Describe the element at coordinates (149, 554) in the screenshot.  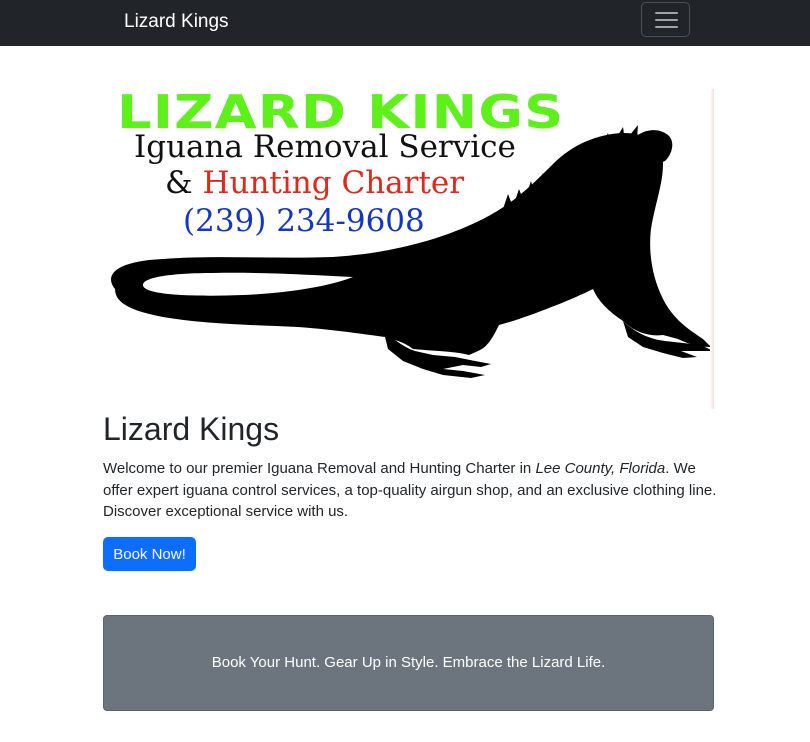
I see `book-now-button: Book Now!` at that location.